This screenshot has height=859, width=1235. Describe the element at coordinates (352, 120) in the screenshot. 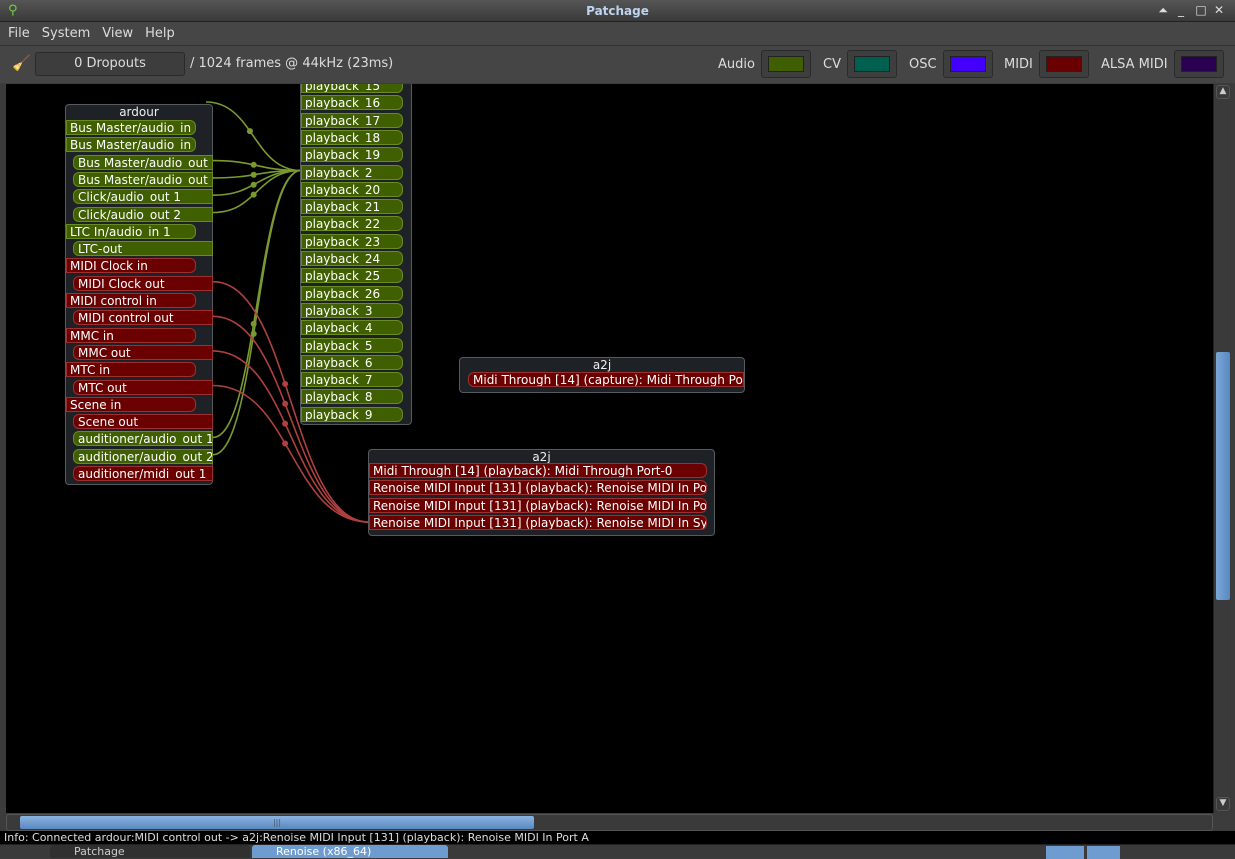

I see `port-playback-17: playback_17` at that location.